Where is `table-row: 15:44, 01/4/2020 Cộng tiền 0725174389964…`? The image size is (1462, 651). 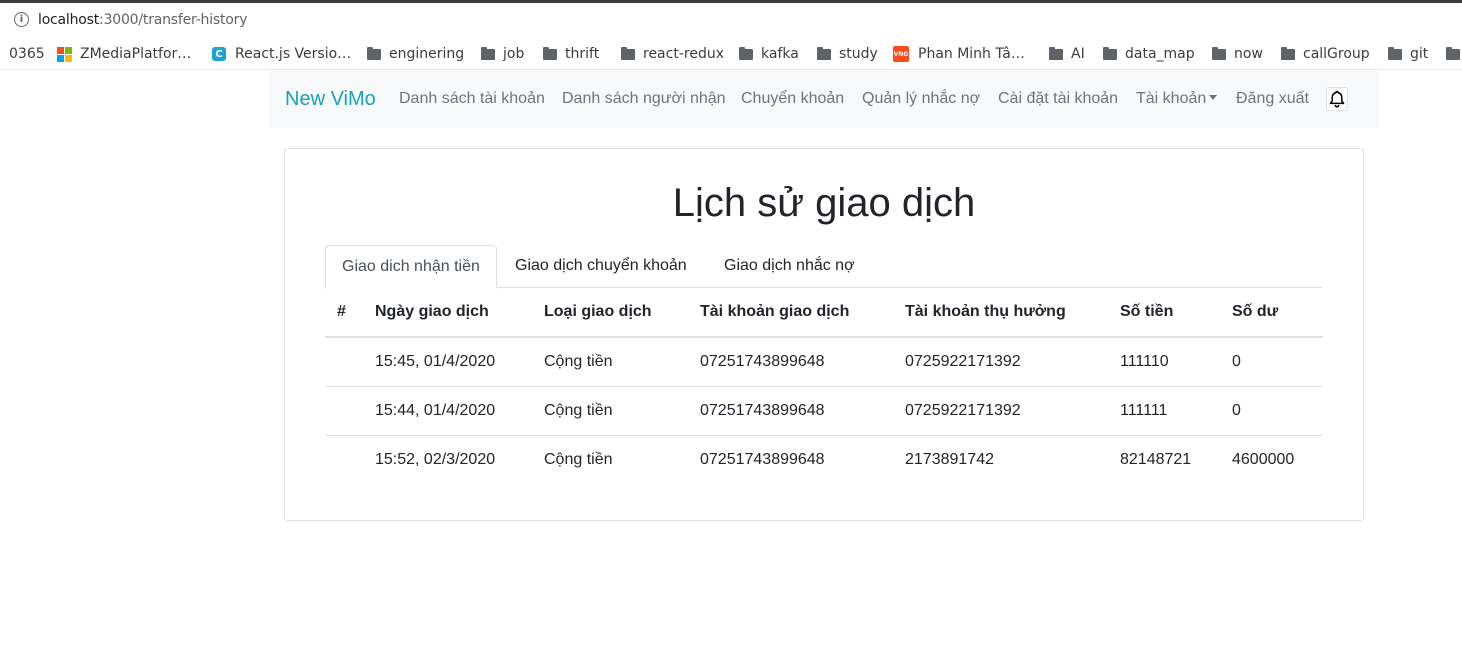
table-row: 15:44, 01/4/2020 Cộng tiền 0725174389964… is located at coordinates (824, 411).